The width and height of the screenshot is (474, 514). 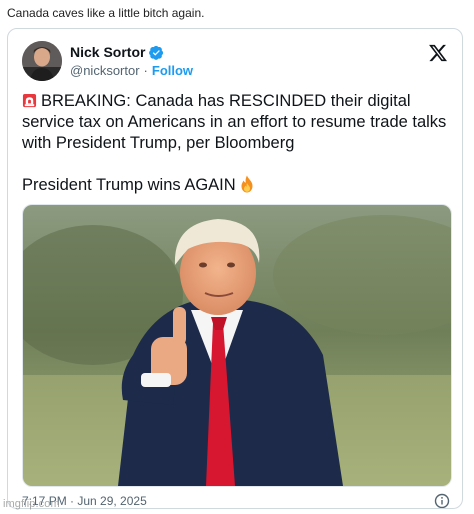 I want to click on tweet-paragraph-2: President Trump wins AGAIN, so click(x=237, y=185).